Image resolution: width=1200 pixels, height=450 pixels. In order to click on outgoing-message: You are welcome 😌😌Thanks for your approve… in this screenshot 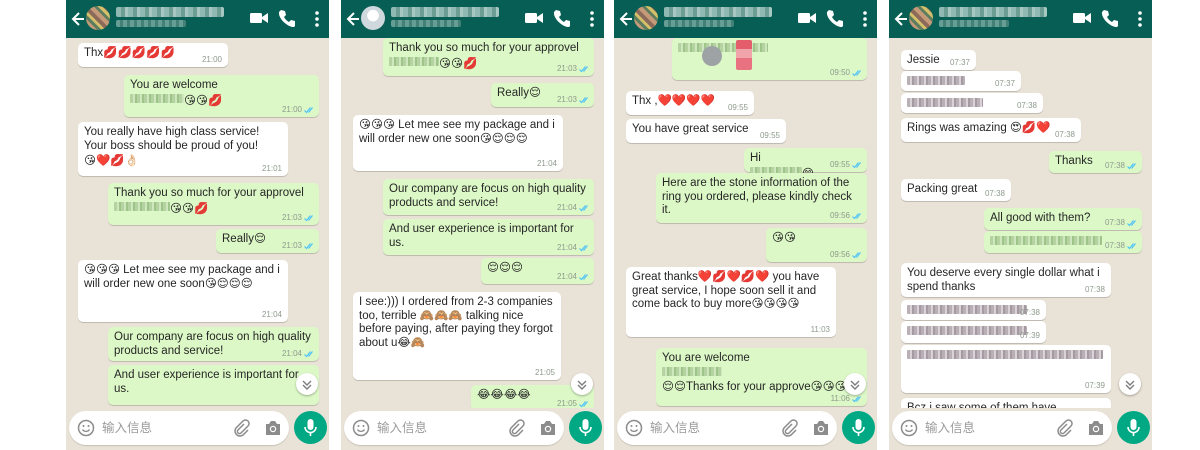, I will do `click(761, 377)`.